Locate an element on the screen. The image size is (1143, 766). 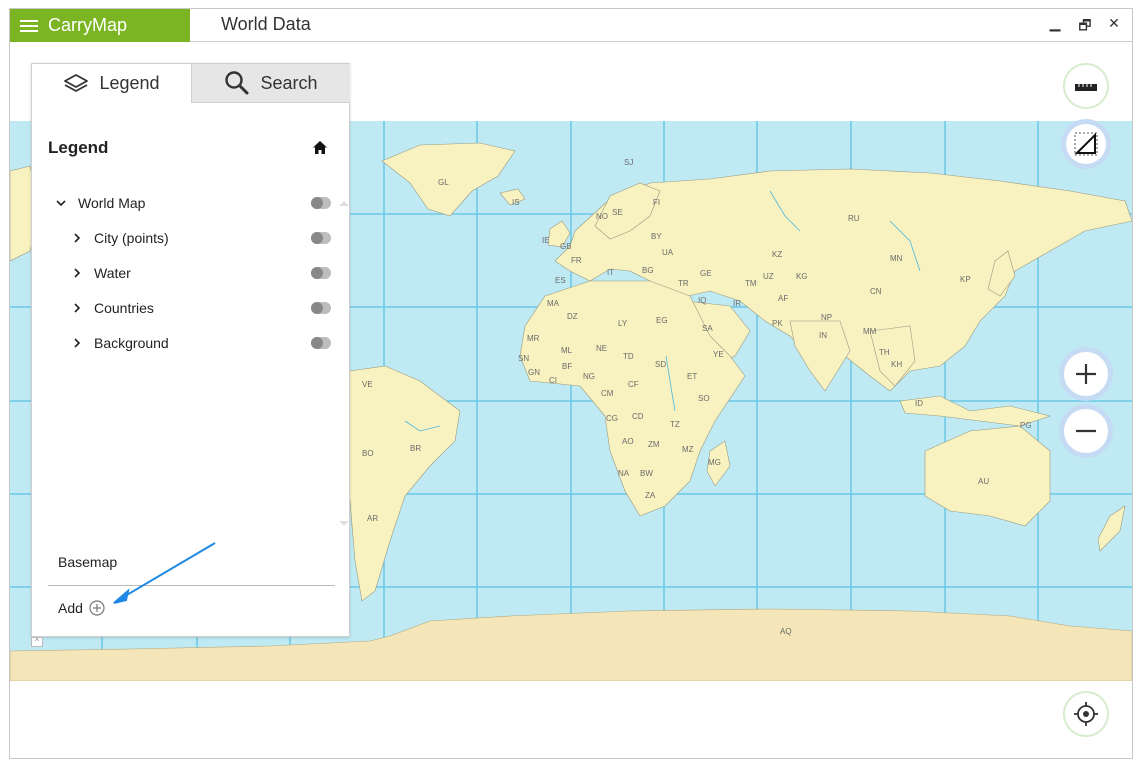
svg-text: CF is located at coordinates (633, 384).